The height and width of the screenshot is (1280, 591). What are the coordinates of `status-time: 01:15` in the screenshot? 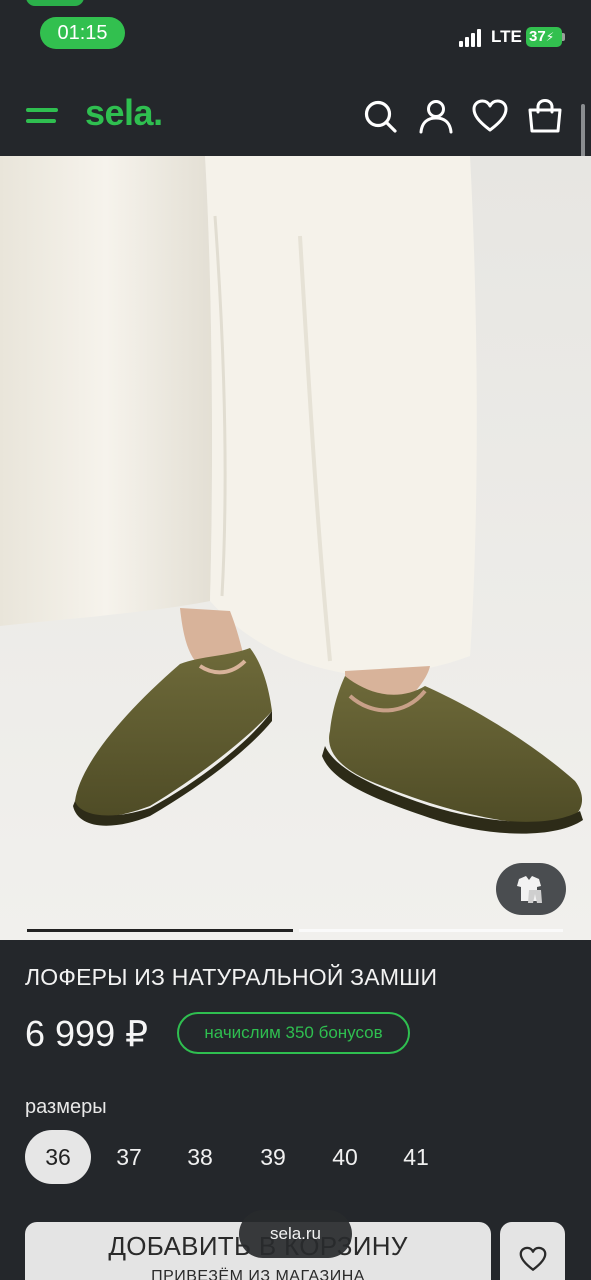 It's located at (82, 33).